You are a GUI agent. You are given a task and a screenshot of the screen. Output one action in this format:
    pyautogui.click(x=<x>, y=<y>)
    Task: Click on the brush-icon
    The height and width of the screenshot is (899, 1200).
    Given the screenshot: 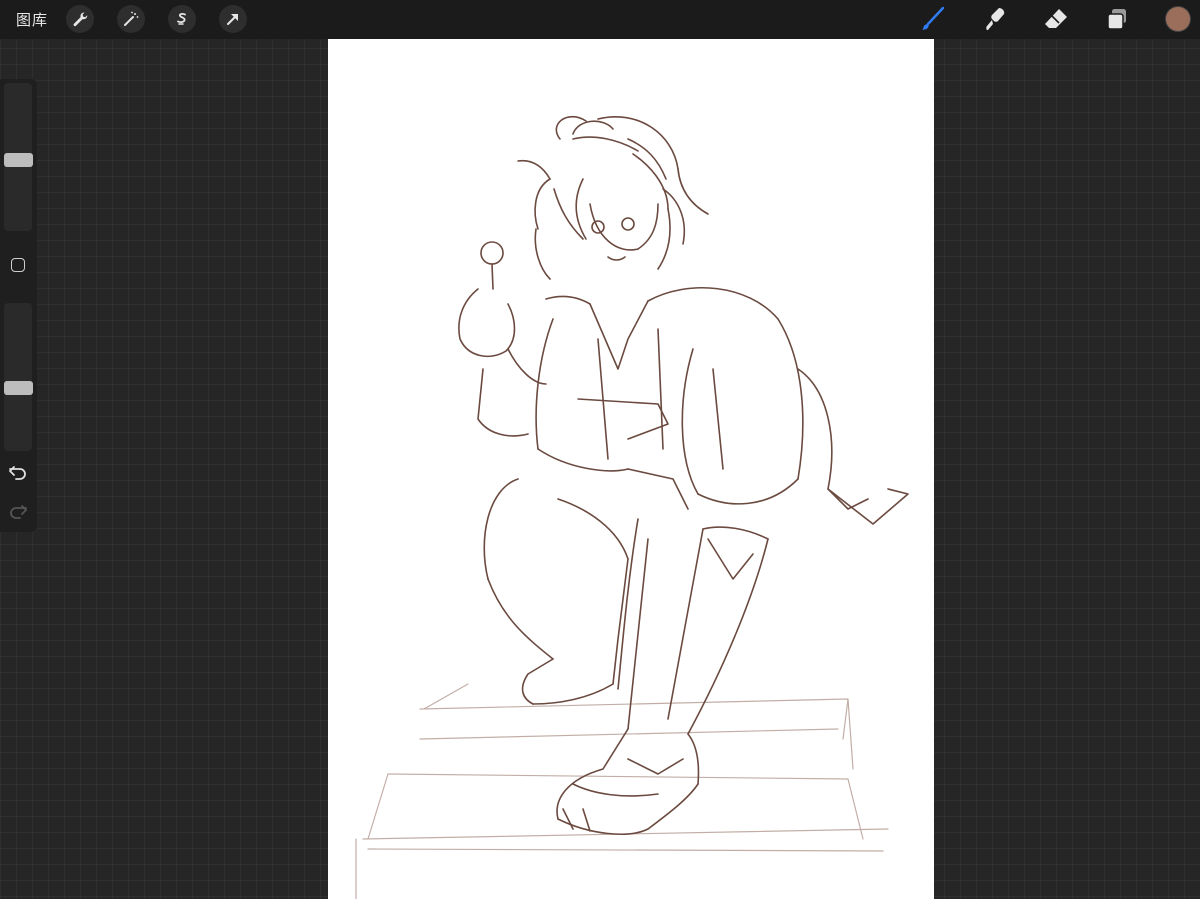 What is the action you would take?
    pyautogui.click(x=933, y=18)
    